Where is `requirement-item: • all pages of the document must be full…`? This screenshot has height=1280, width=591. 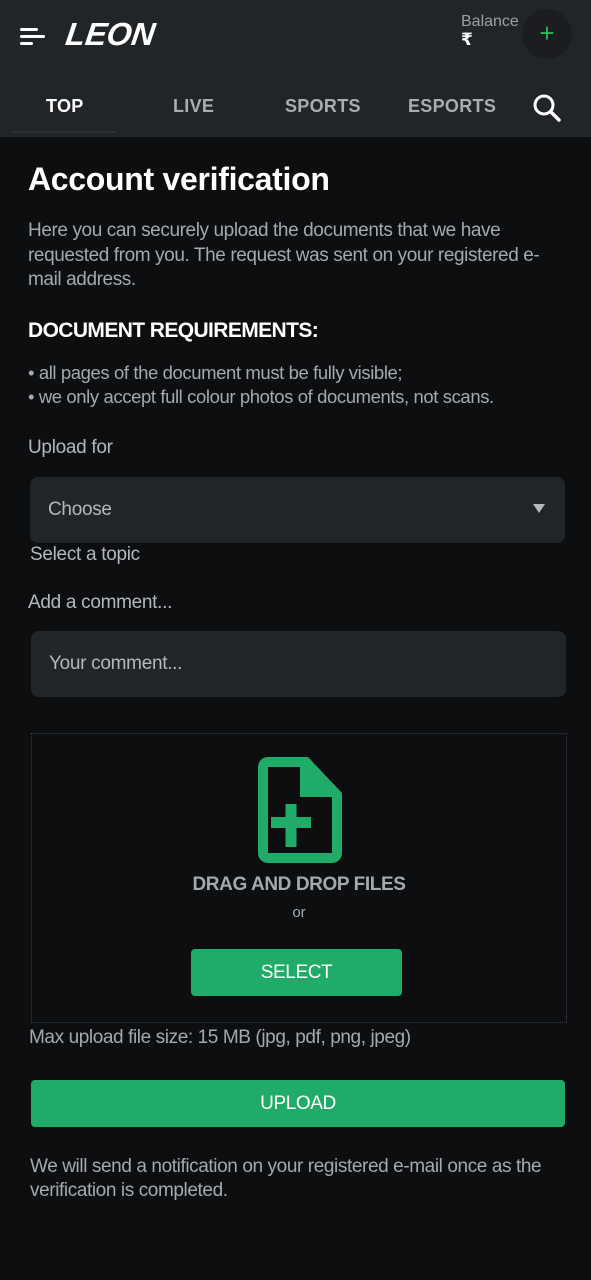
requirement-item: • all pages of the document must be full… is located at coordinates (215, 372).